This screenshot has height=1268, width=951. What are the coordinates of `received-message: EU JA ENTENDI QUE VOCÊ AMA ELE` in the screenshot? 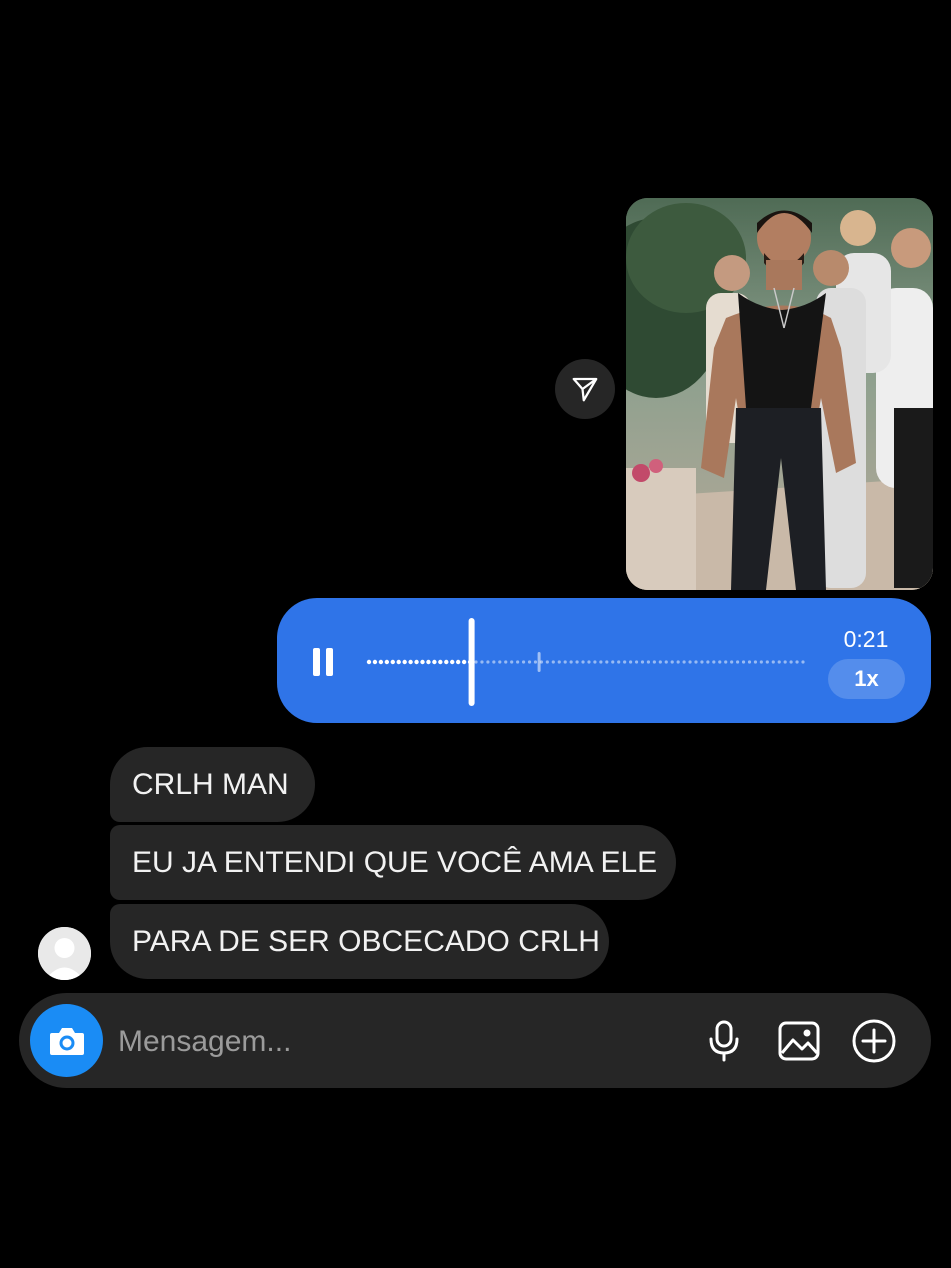 It's located at (393, 862).